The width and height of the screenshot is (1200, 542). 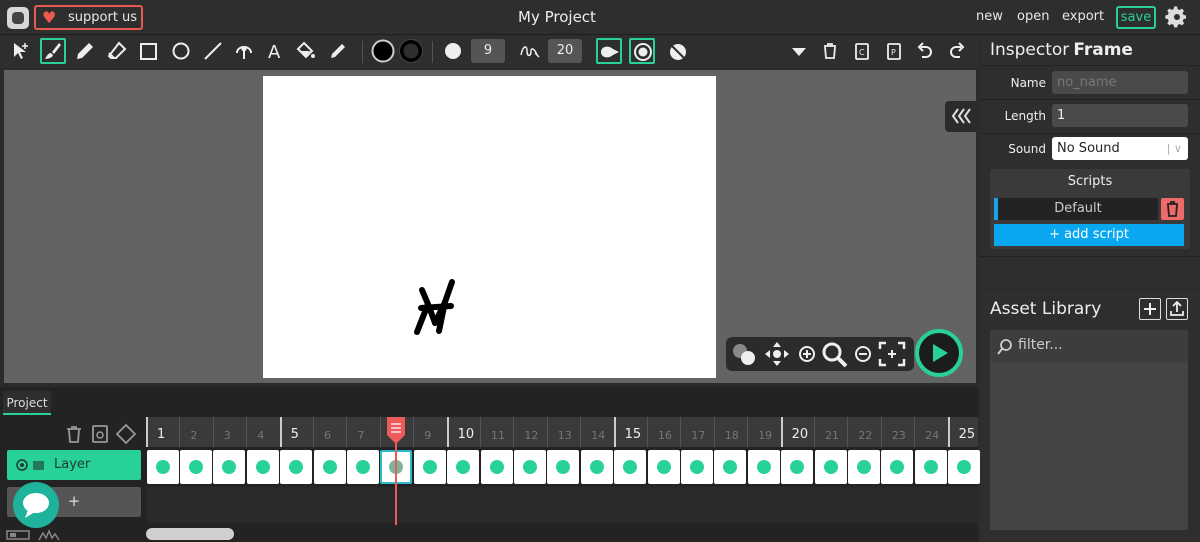 What do you see at coordinates (498, 435) in the screenshot?
I see `frame-number: 11` at bounding box center [498, 435].